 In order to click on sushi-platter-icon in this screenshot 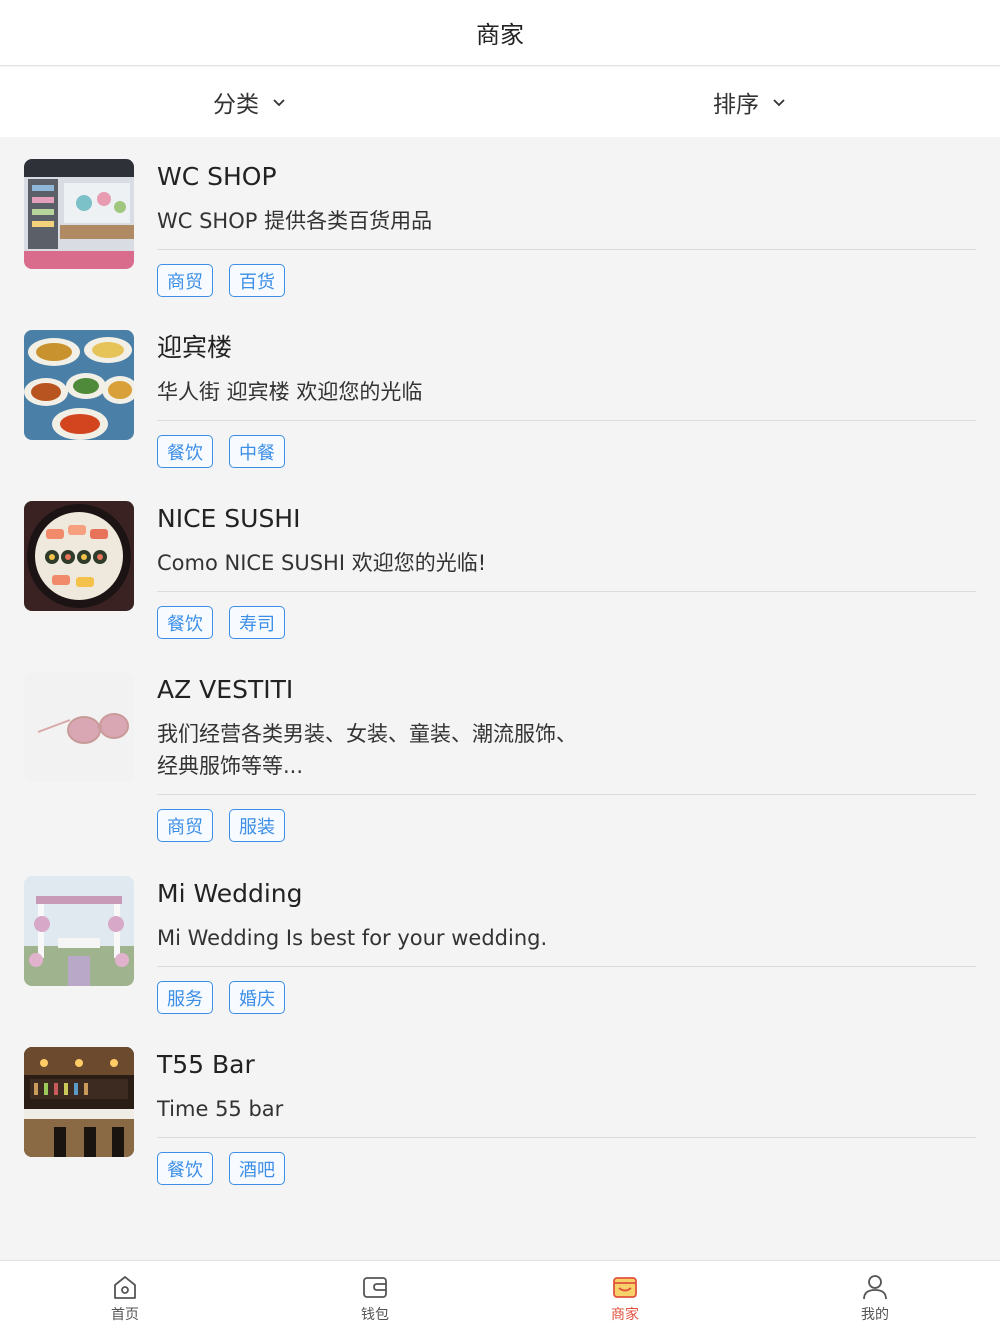, I will do `click(79, 556)`.